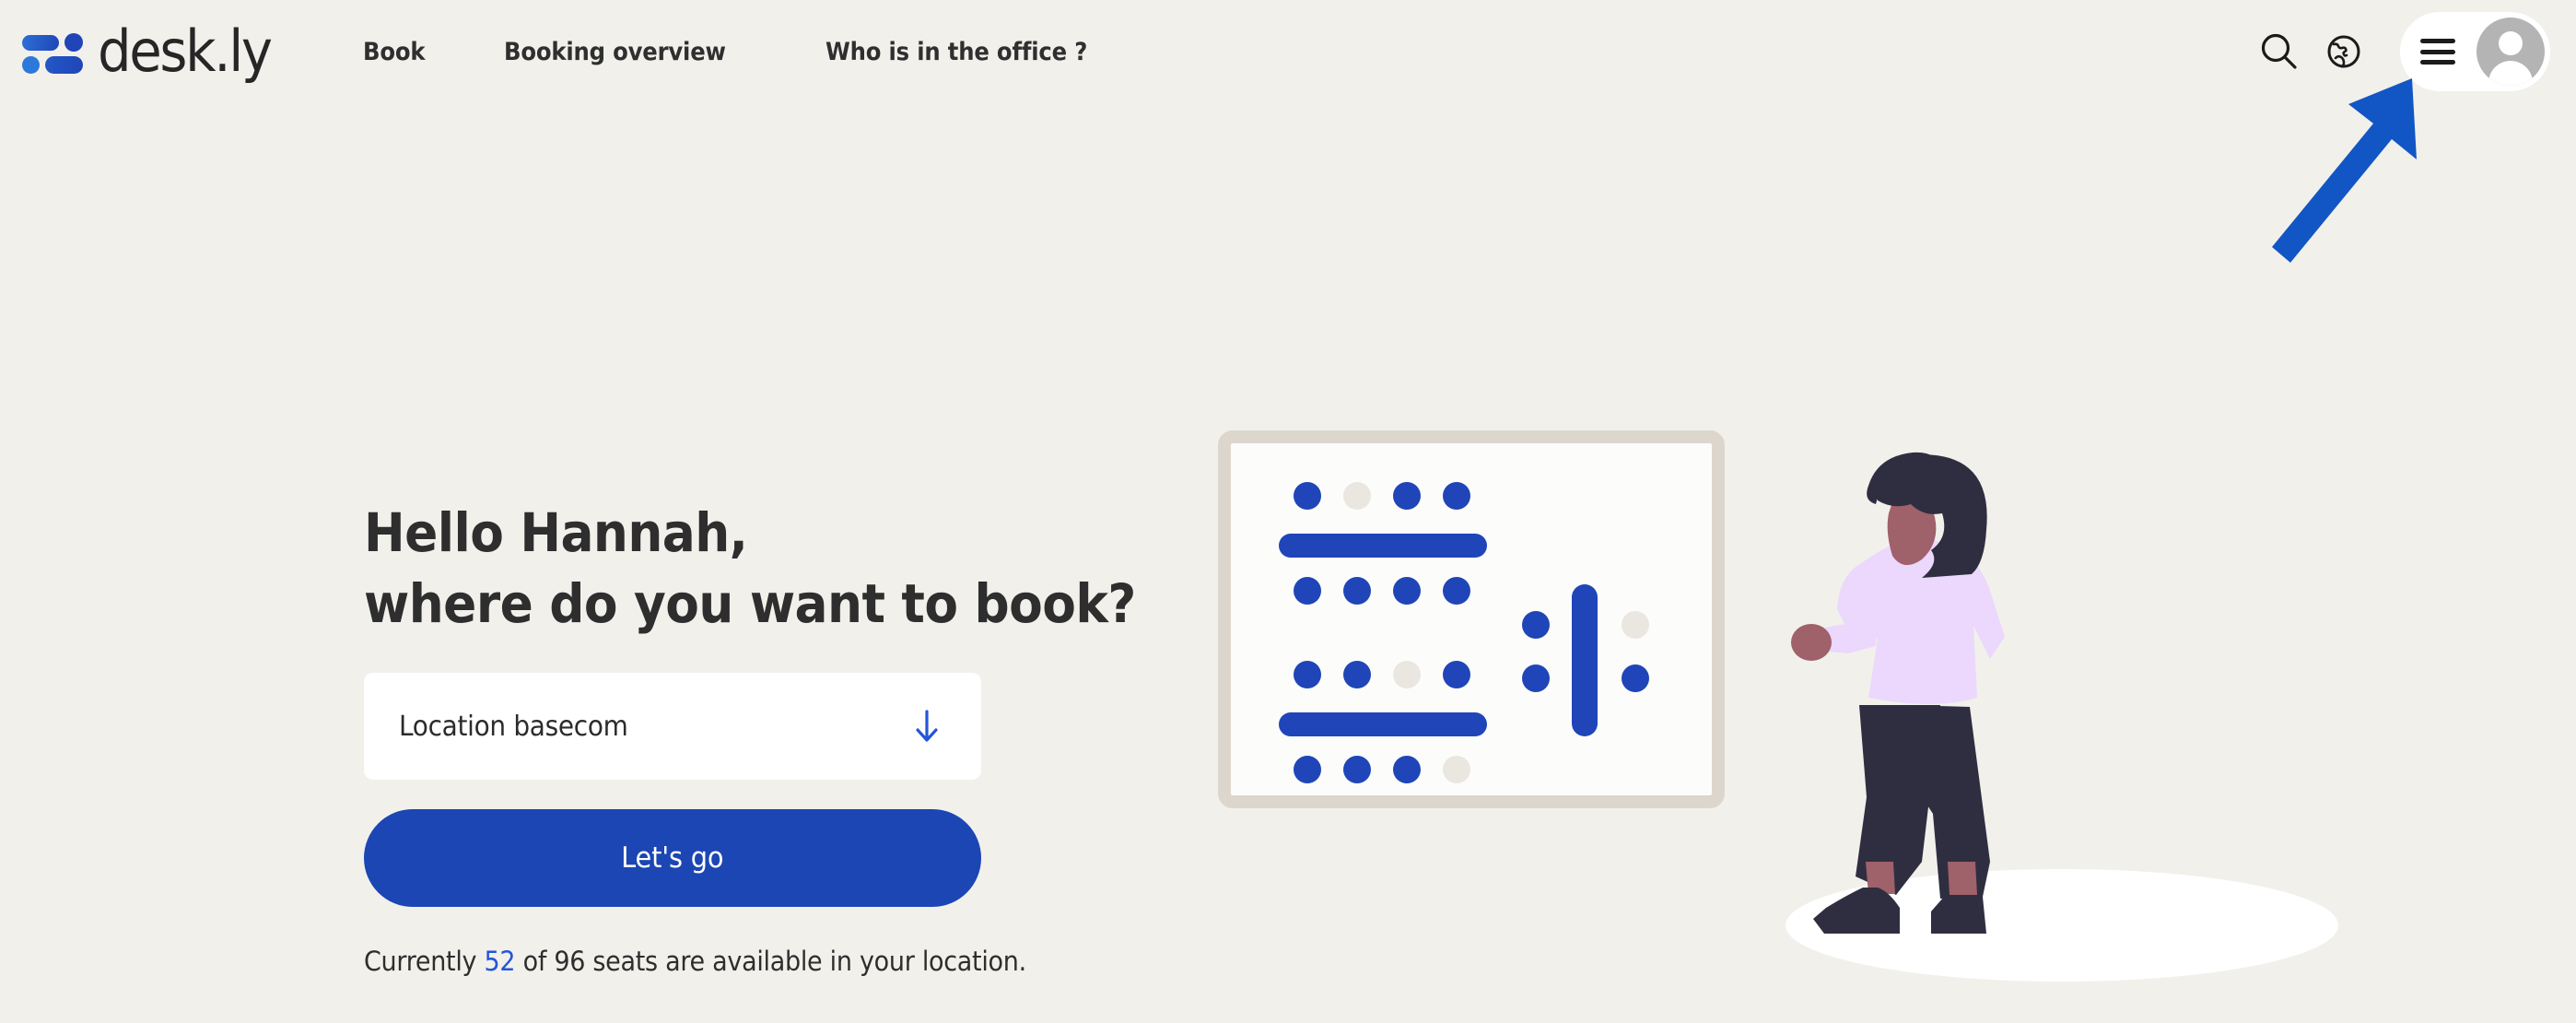 The height and width of the screenshot is (1023, 2576). What do you see at coordinates (185, 51) in the screenshot?
I see `brand-name: desk.ly` at bounding box center [185, 51].